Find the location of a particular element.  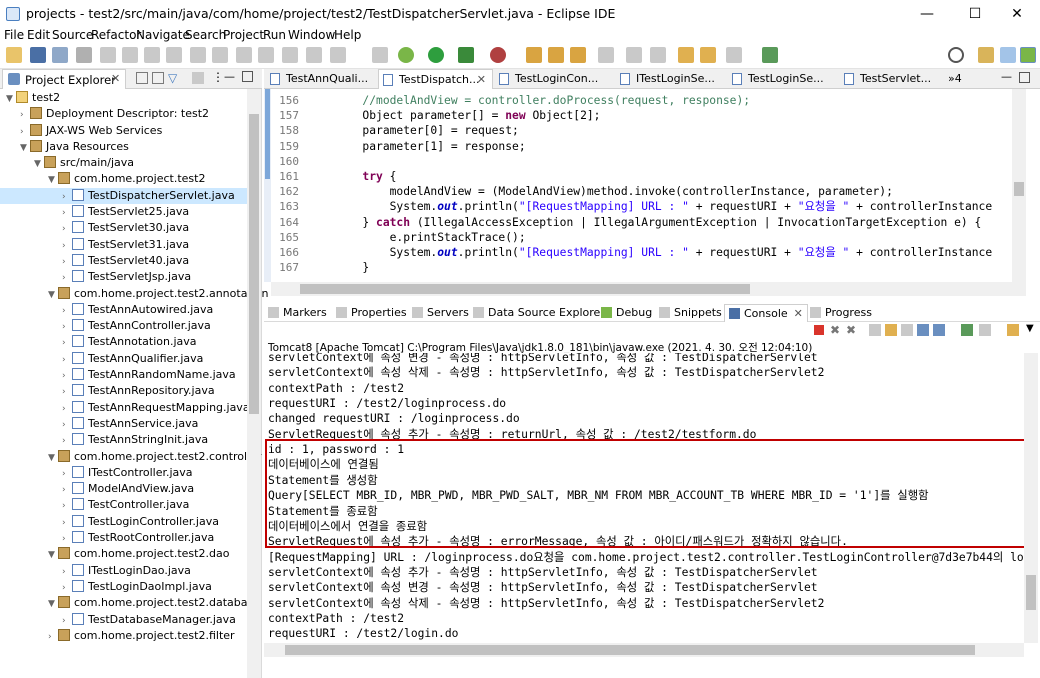

editor-hscroll-thumb is located at coordinates (525, 289).